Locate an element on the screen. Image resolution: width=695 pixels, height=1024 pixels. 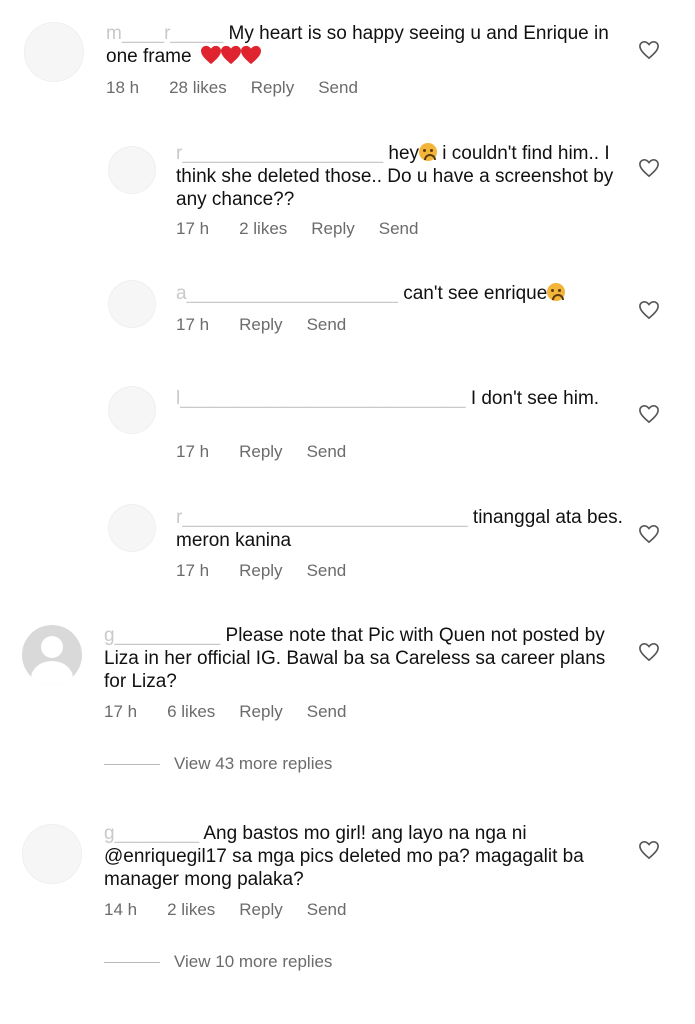
view-more-replies-button: View 10 more replies is located at coordinates (218, 962).